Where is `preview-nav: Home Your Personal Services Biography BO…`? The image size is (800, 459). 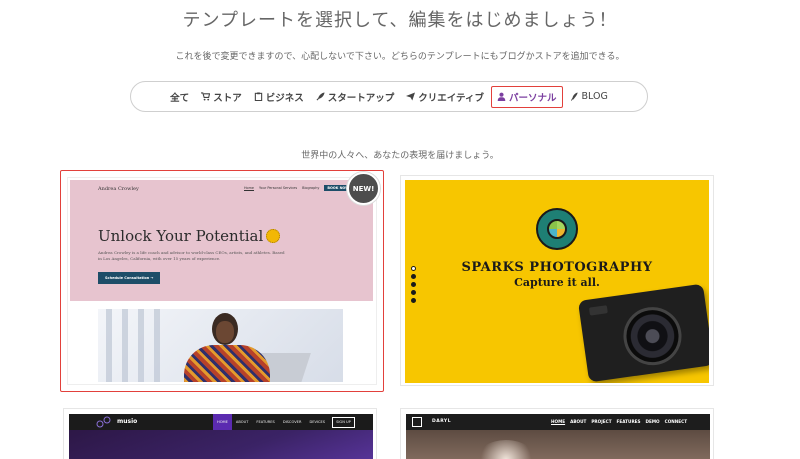 preview-nav: Home Your Personal Services Biography BO… is located at coordinates (298, 188).